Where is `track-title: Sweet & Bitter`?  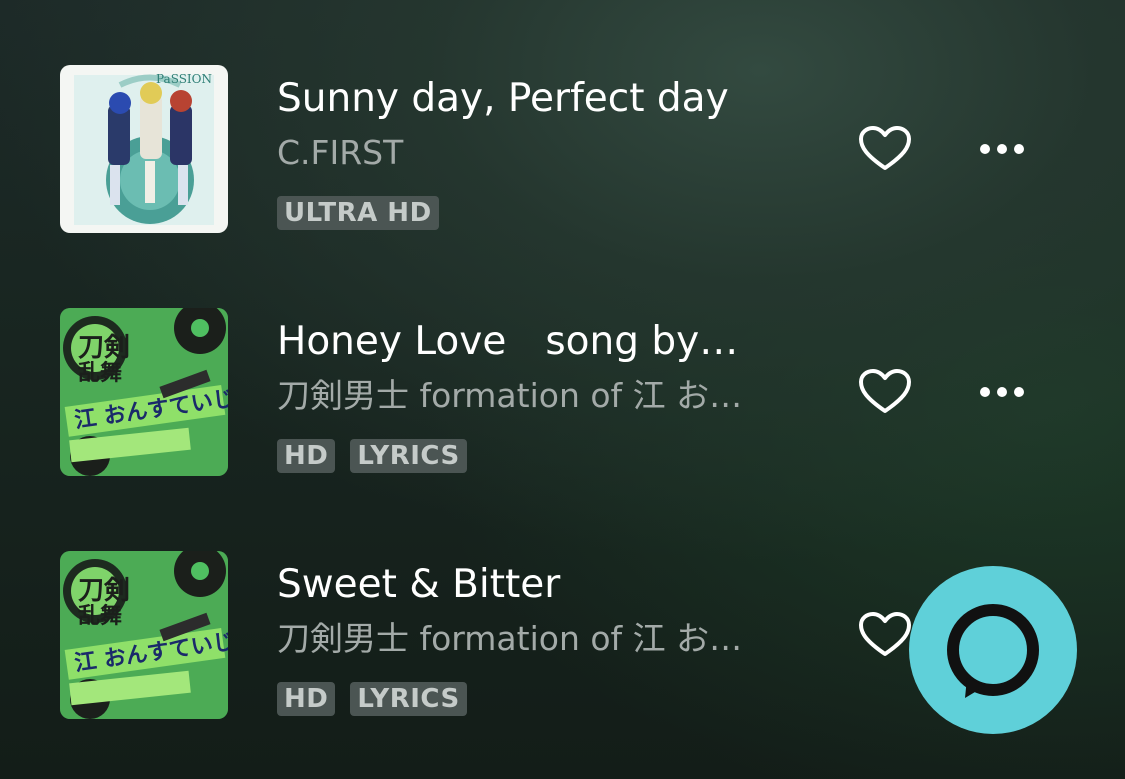
track-title: Sweet & Bitter is located at coordinates (419, 584).